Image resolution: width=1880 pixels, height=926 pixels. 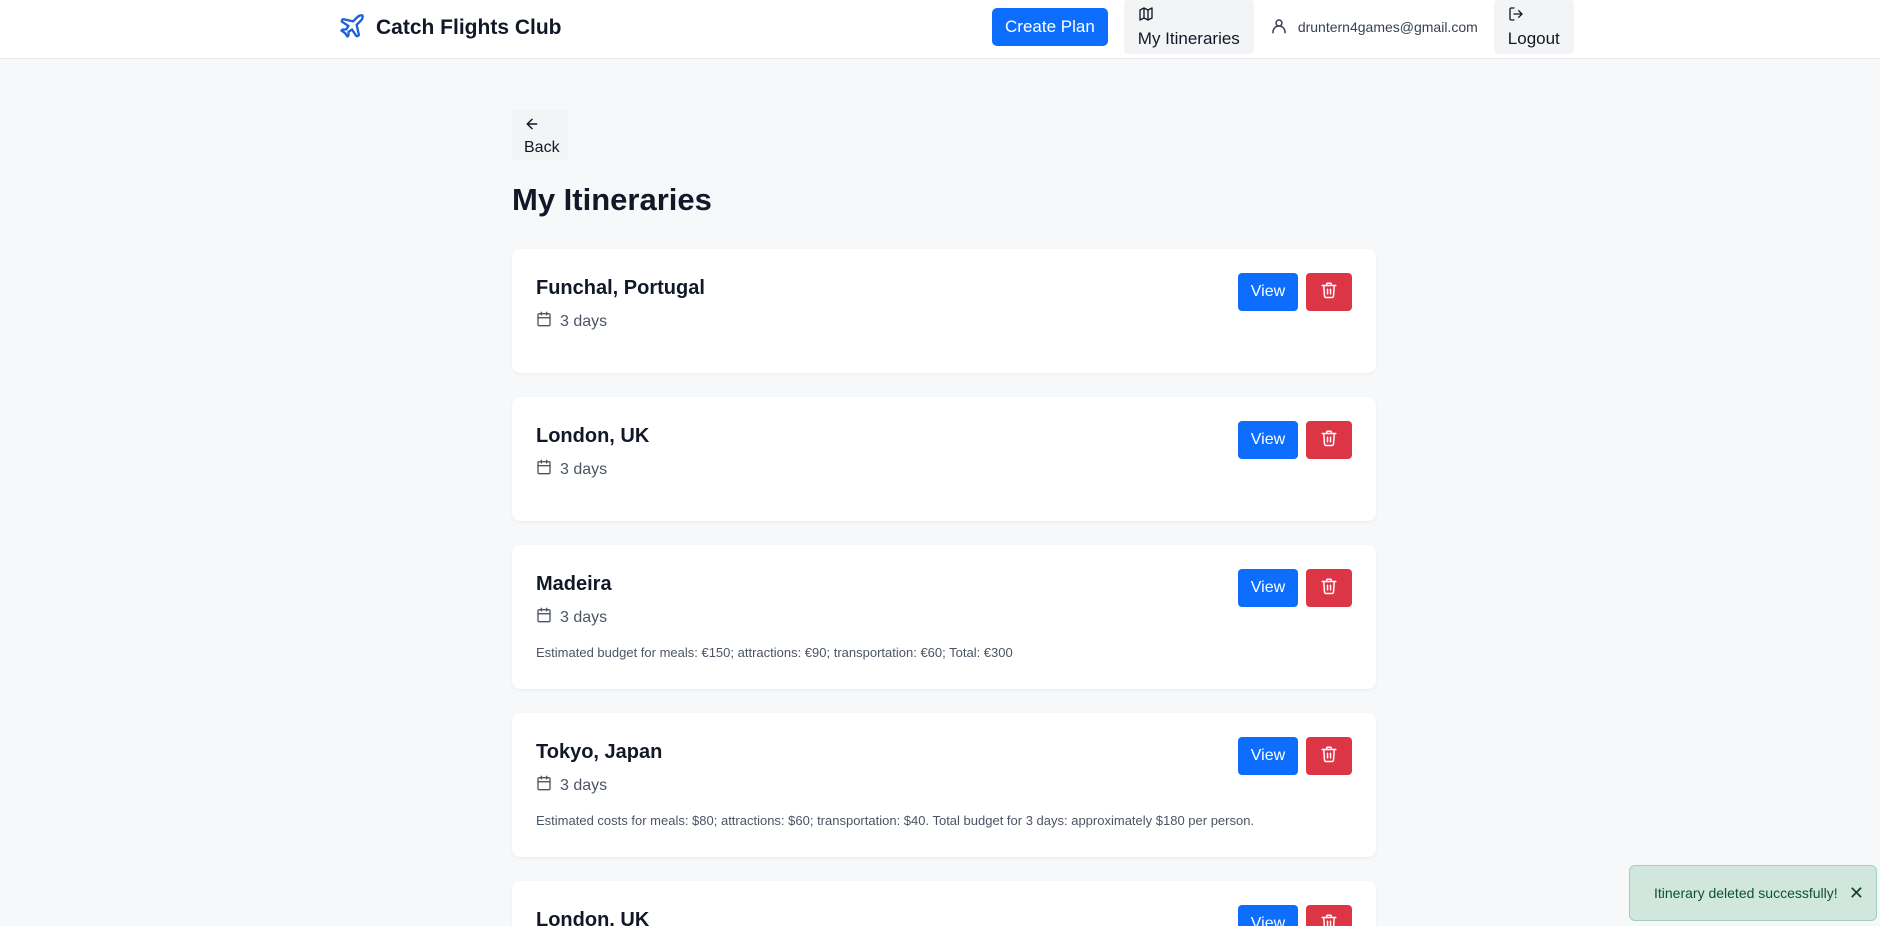 What do you see at coordinates (1279, 27) in the screenshot?
I see `user-icon` at bounding box center [1279, 27].